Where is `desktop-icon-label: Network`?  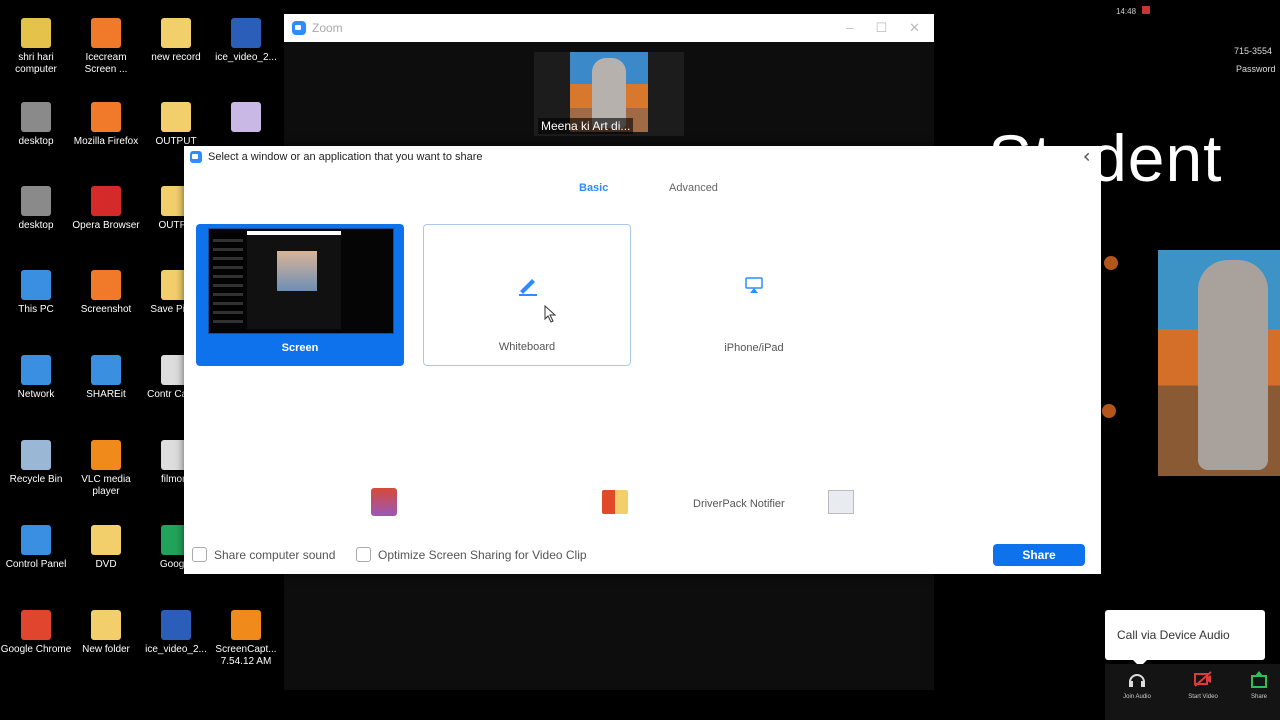 desktop-icon-label: Network is located at coordinates (36, 394).